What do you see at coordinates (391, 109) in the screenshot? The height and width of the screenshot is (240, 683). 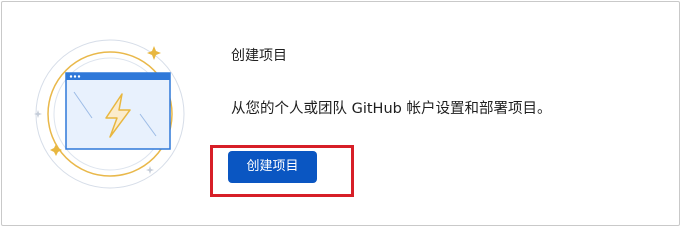 I see `card-description: 从您的个人或团队 GitHub 帐户设置和部署项目。` at bounding box center [391, 109].